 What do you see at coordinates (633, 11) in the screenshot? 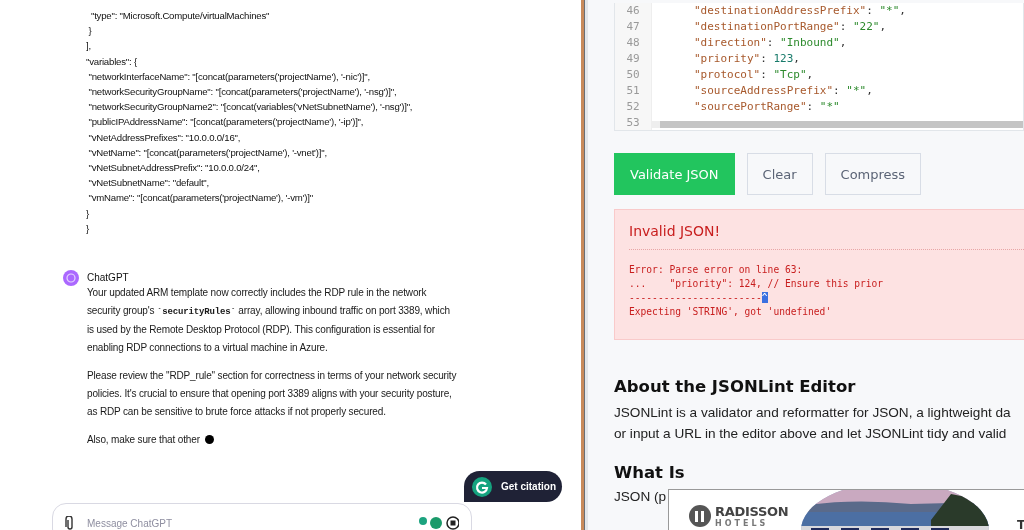
I see `line-number: 46` at bounding box center [633, 11].